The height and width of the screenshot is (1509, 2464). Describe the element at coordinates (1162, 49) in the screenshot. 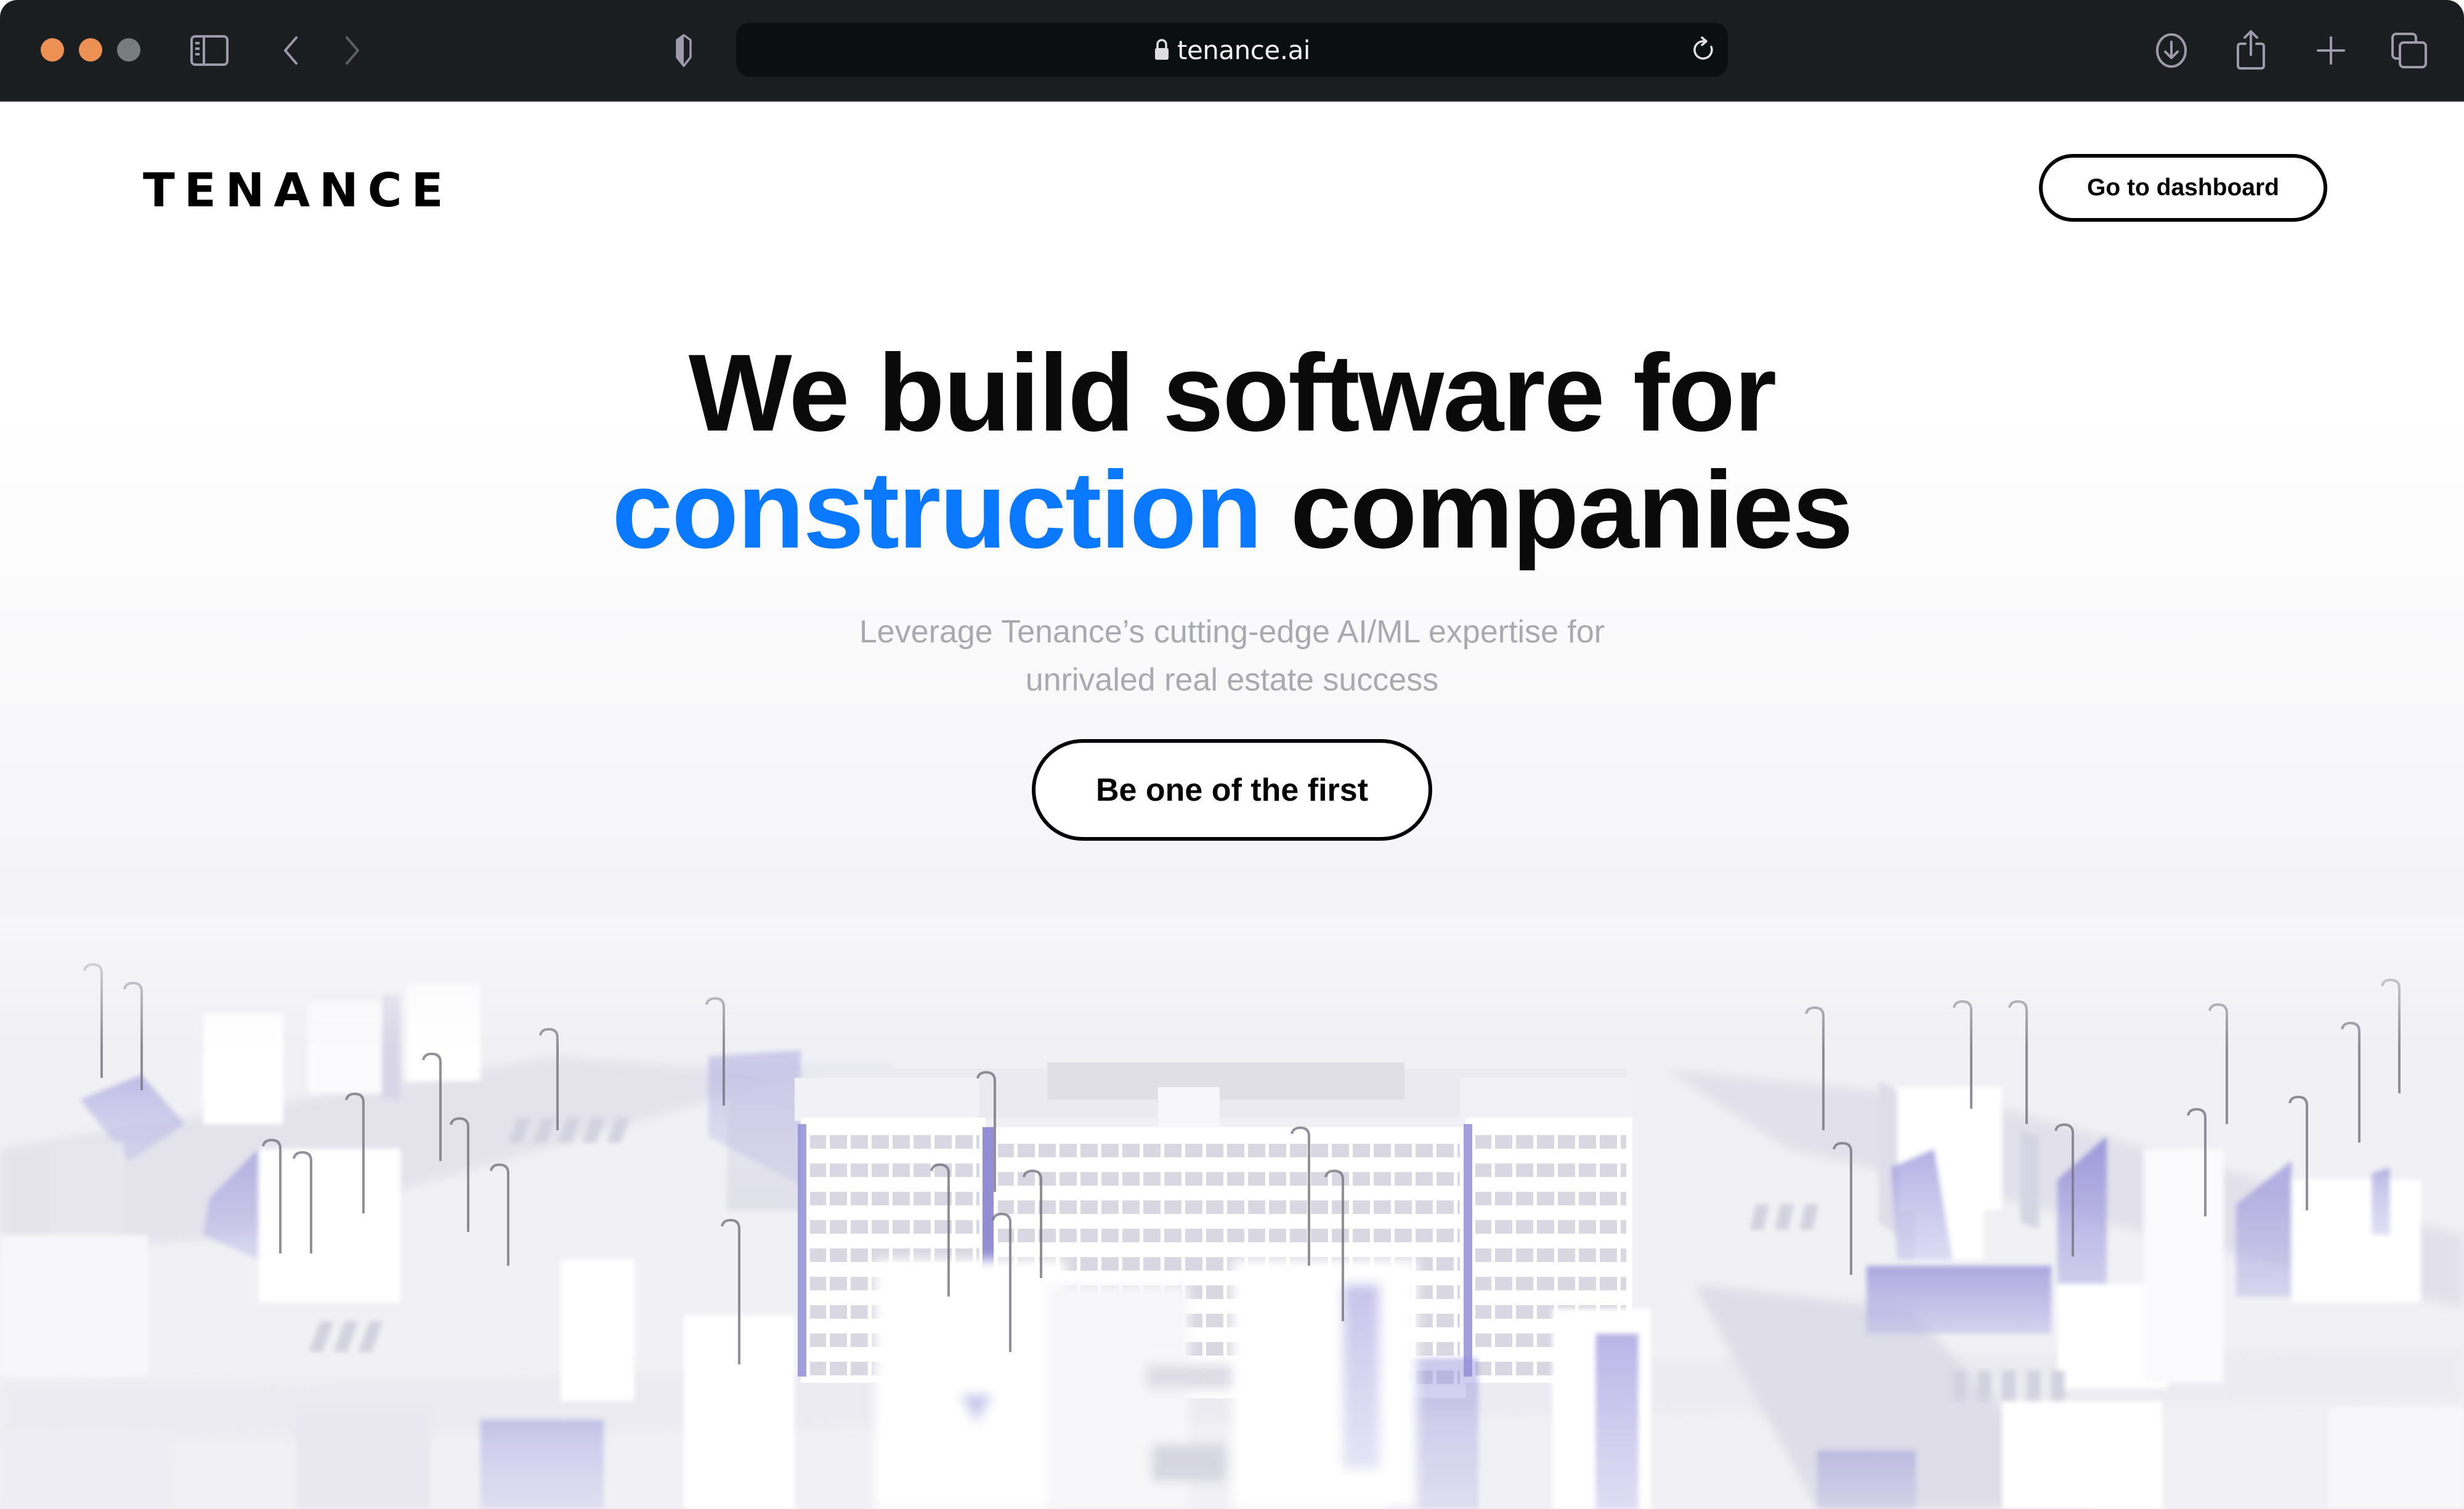

I see `lock-icon` at that location.